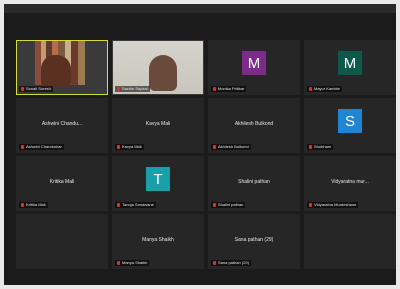  I want to click on participant-display-name: Sana pathan (29), so click(254, 240).